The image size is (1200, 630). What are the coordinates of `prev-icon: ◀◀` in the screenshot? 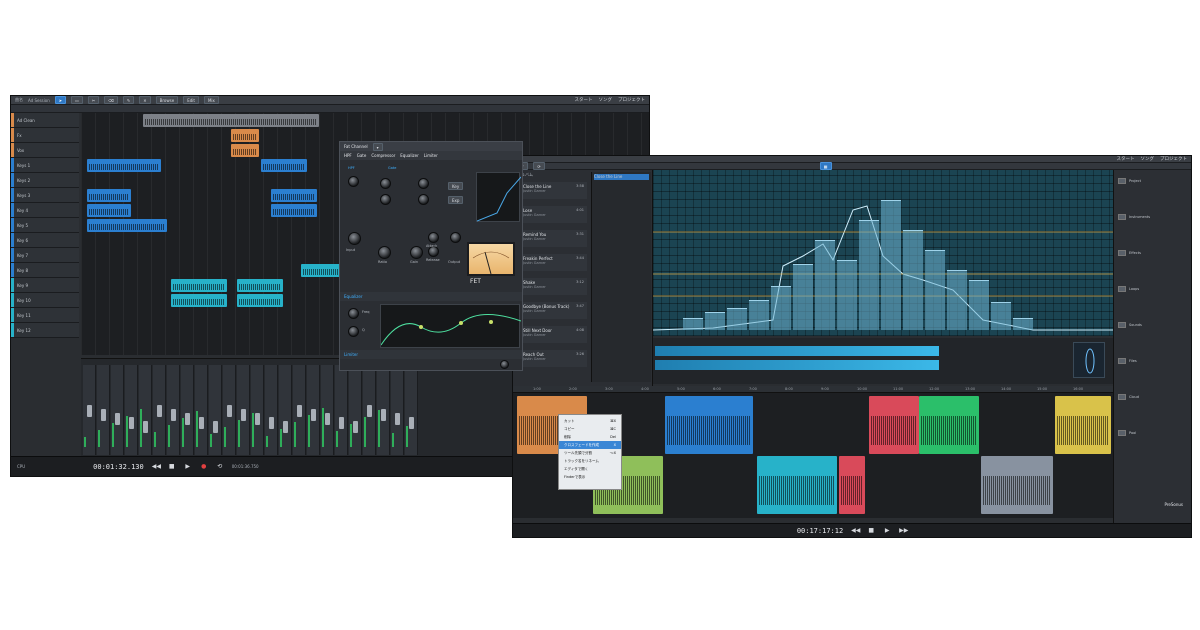 It's located at (855, 531).